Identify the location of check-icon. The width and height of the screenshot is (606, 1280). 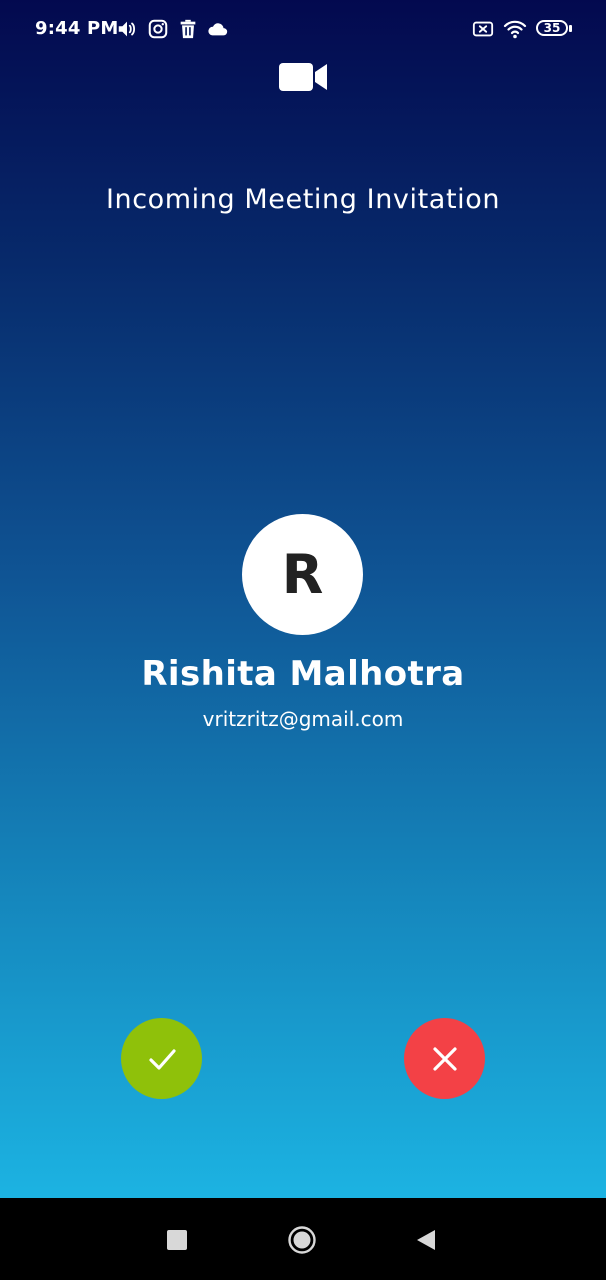
(162, 1059).